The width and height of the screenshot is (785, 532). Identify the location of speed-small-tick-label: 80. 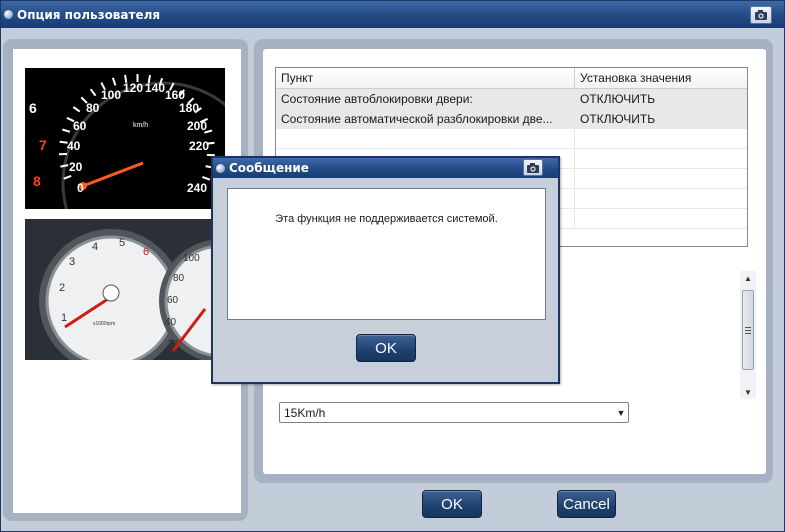
(179, 278).